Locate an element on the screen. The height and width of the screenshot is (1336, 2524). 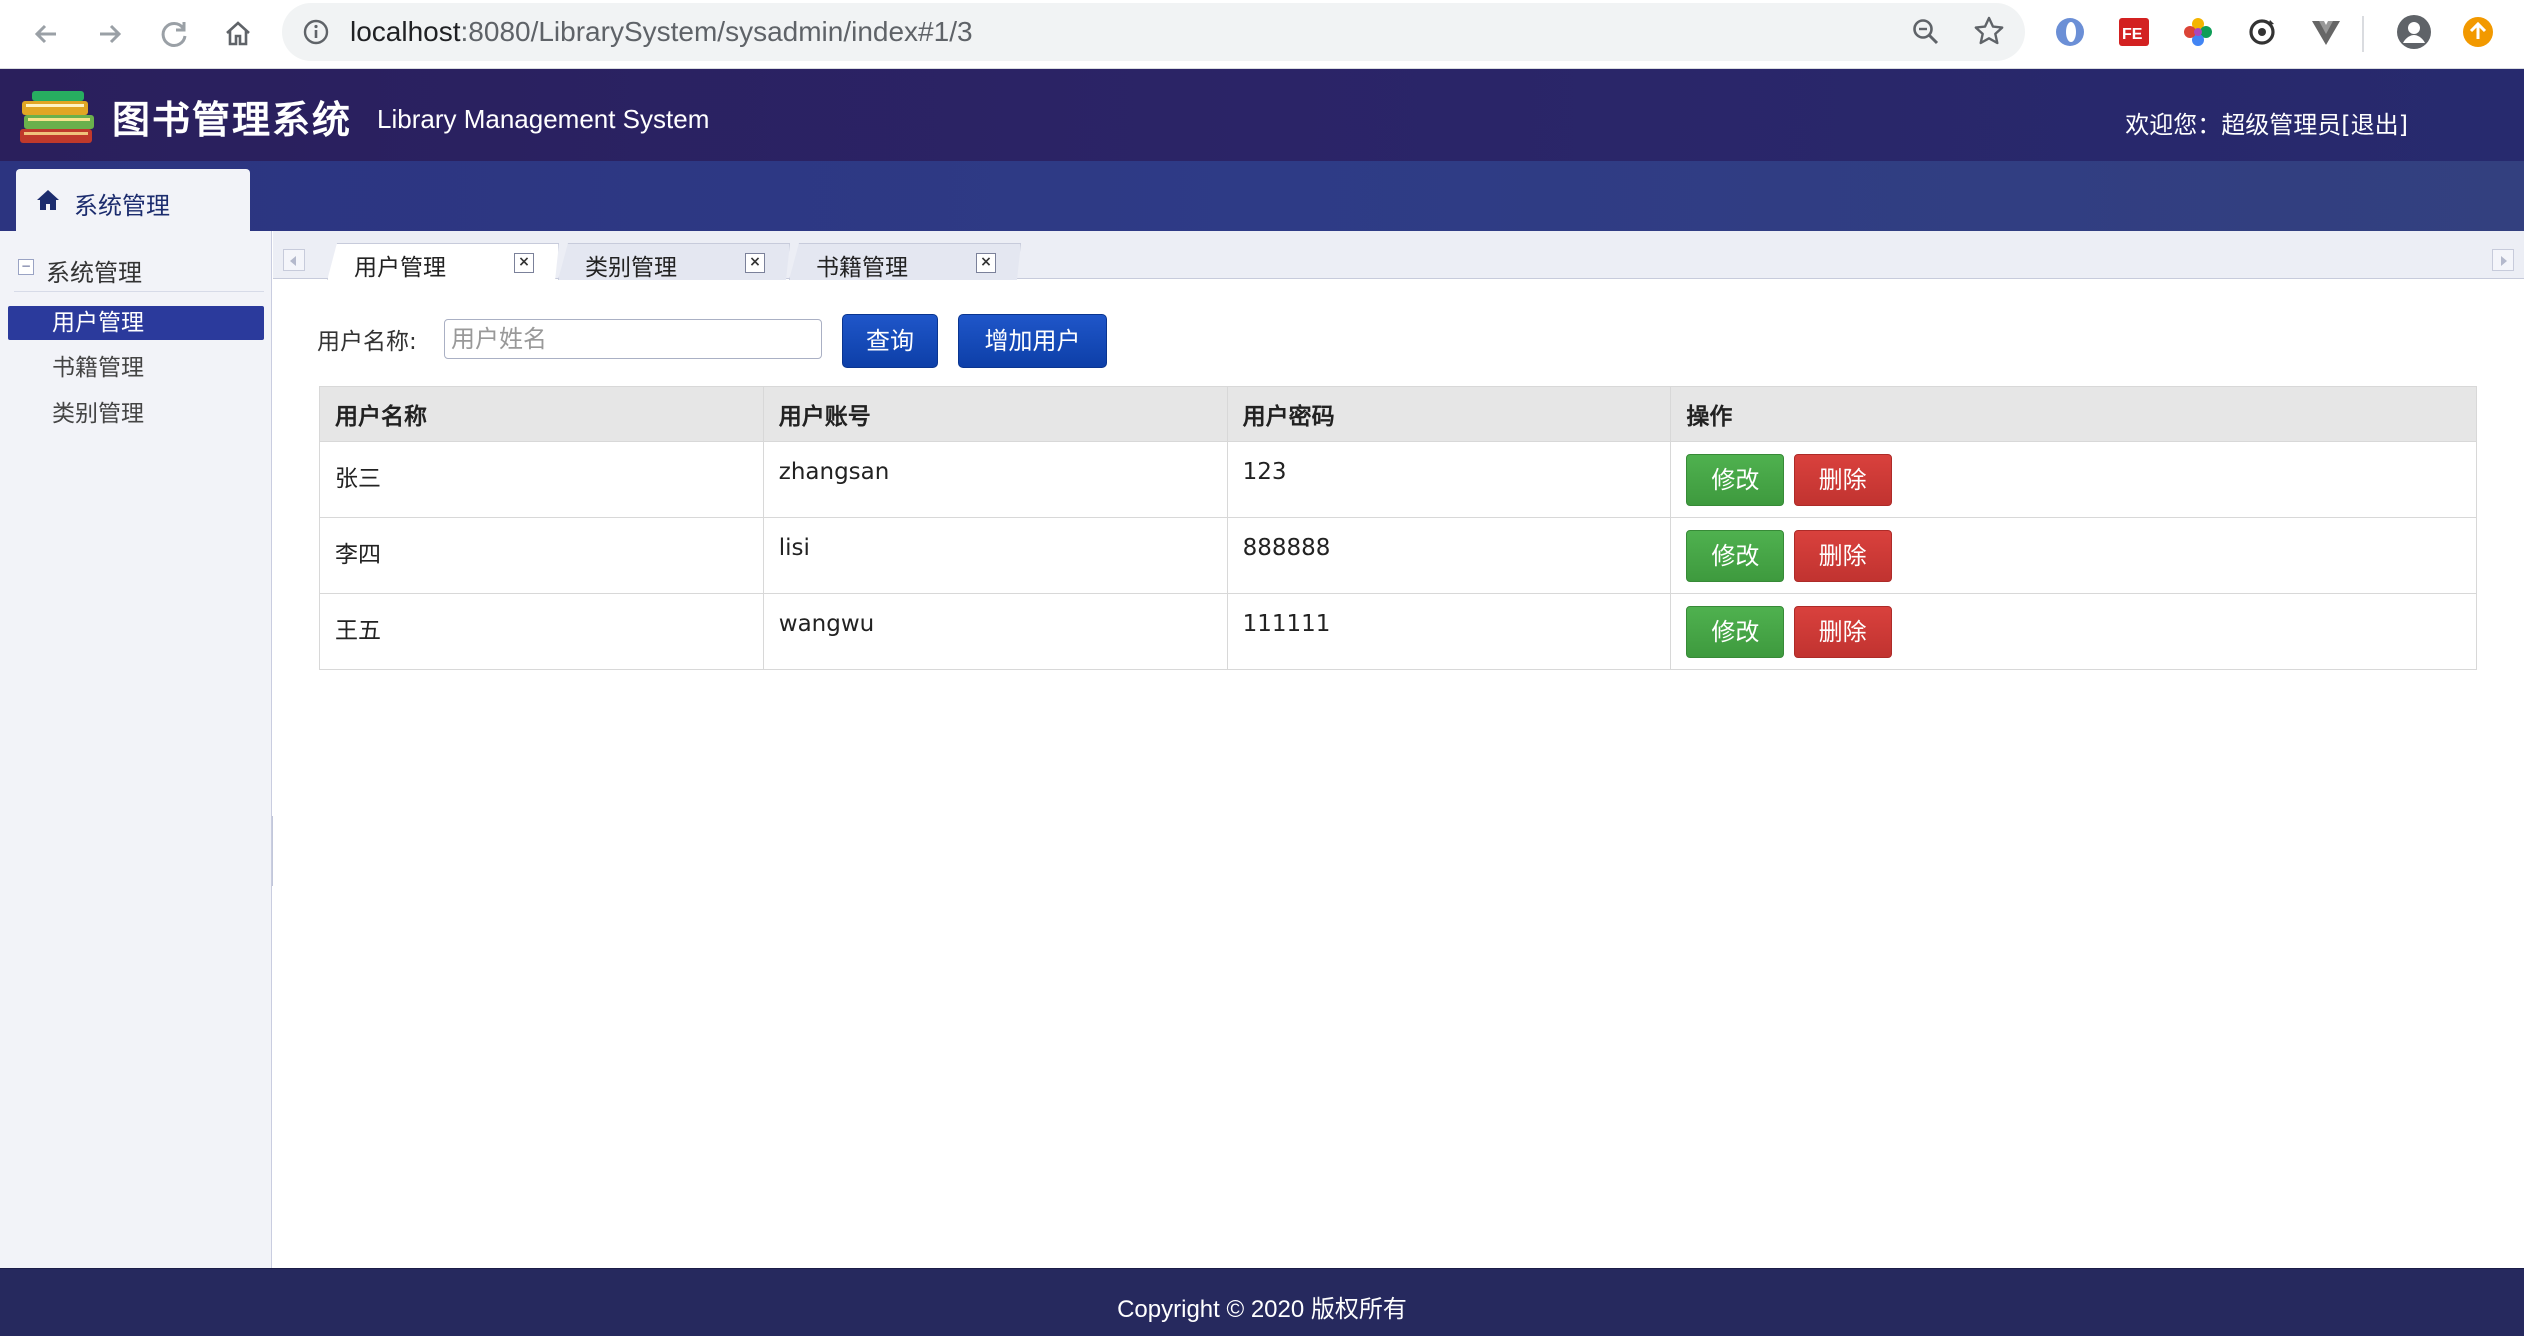
app-title: 图书管理系统 is located at coordinates (232, 120).